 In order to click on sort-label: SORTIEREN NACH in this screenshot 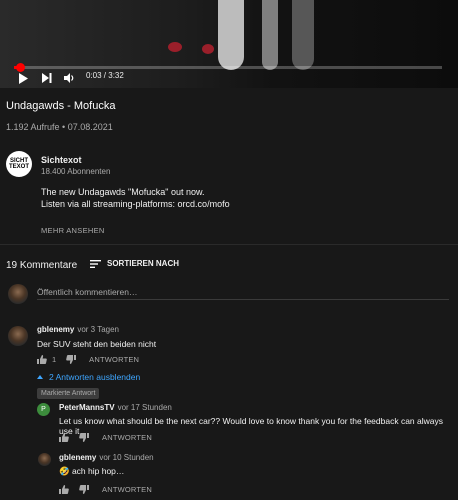, I will do `click(143, 263)`.